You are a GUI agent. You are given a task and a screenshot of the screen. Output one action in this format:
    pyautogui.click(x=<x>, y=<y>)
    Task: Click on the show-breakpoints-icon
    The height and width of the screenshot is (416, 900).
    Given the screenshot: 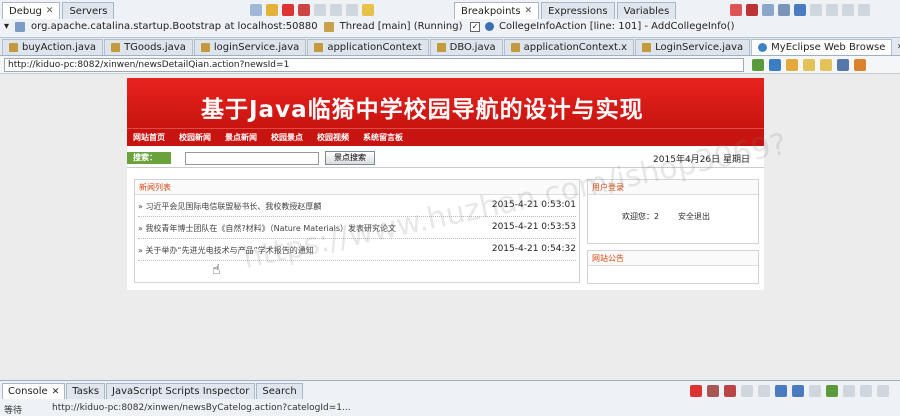 What is the action you would take?
    pyautogui.click(x=768, y=10)
    